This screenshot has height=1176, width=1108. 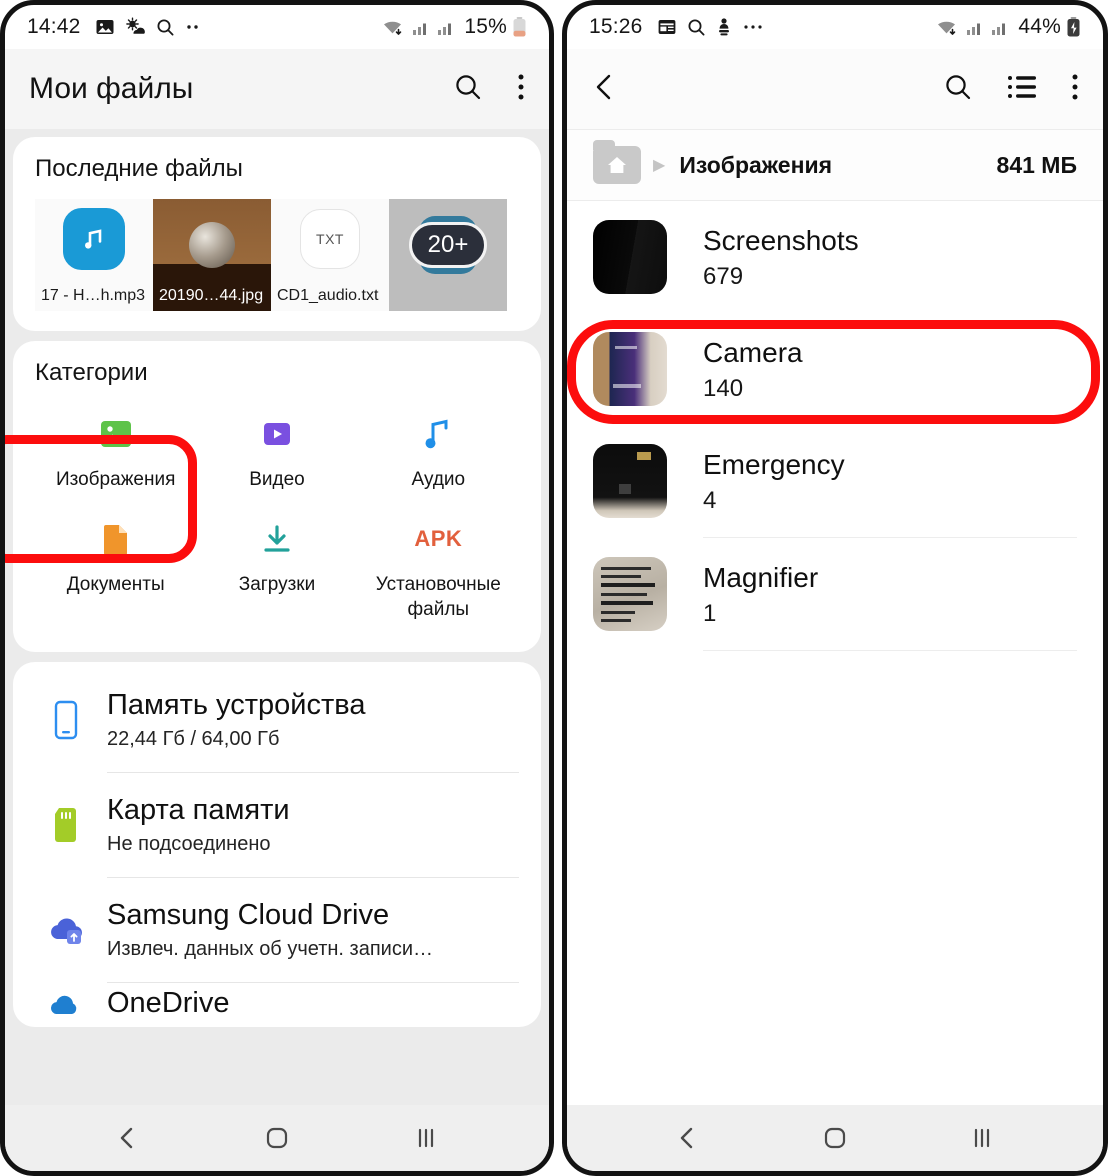 I want to click on cloud-upload-icon, so click(x=66, y=930).